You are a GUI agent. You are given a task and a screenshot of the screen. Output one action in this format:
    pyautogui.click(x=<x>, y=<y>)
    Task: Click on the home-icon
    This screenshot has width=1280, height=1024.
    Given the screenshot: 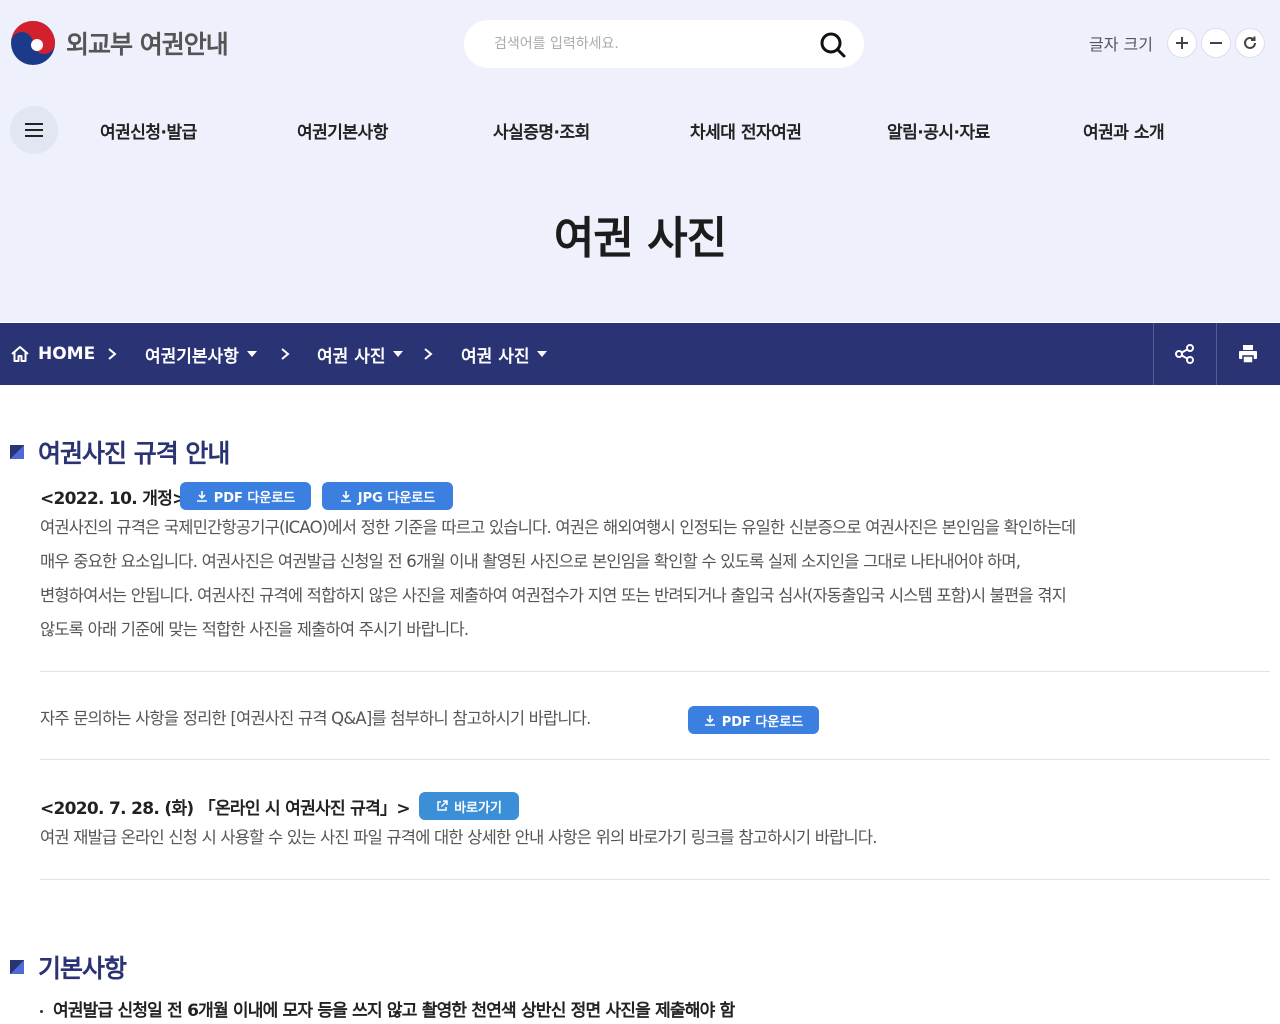 What is the action you would take?
    pyautogui.click(x=20, y=354)
    